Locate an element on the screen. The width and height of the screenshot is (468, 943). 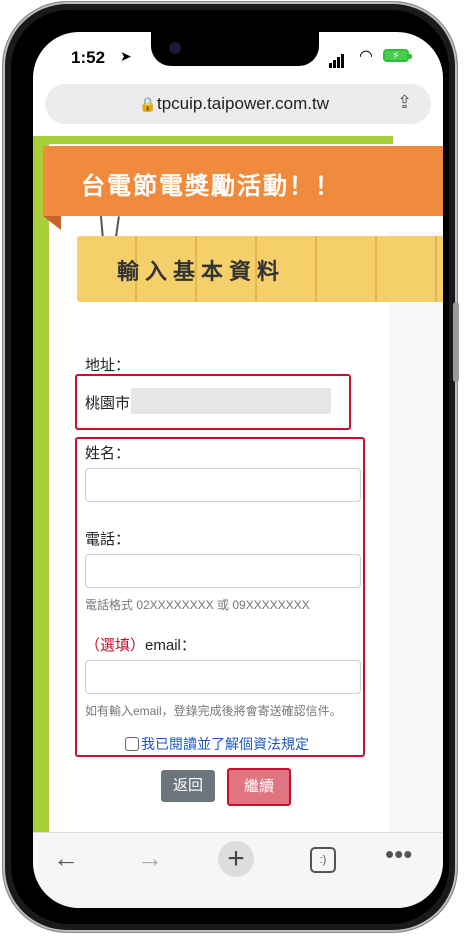
notch is located at coordinates (235, 49).